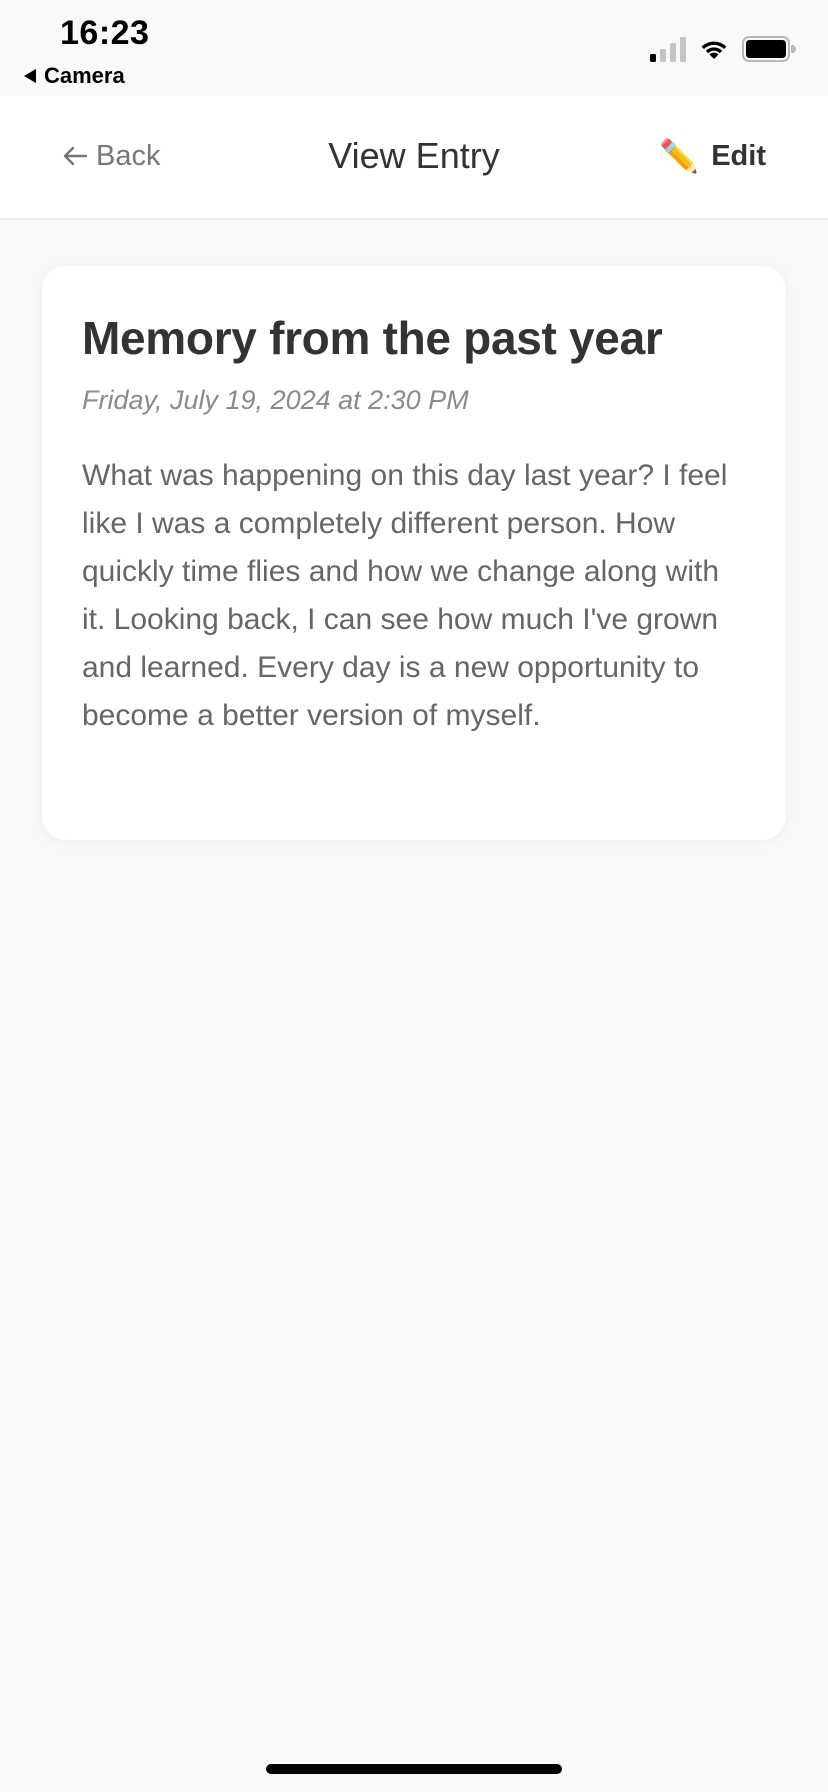 The image size is (828, 1792). I want to click on pencil-icon: ✏️, so click(679, 156).